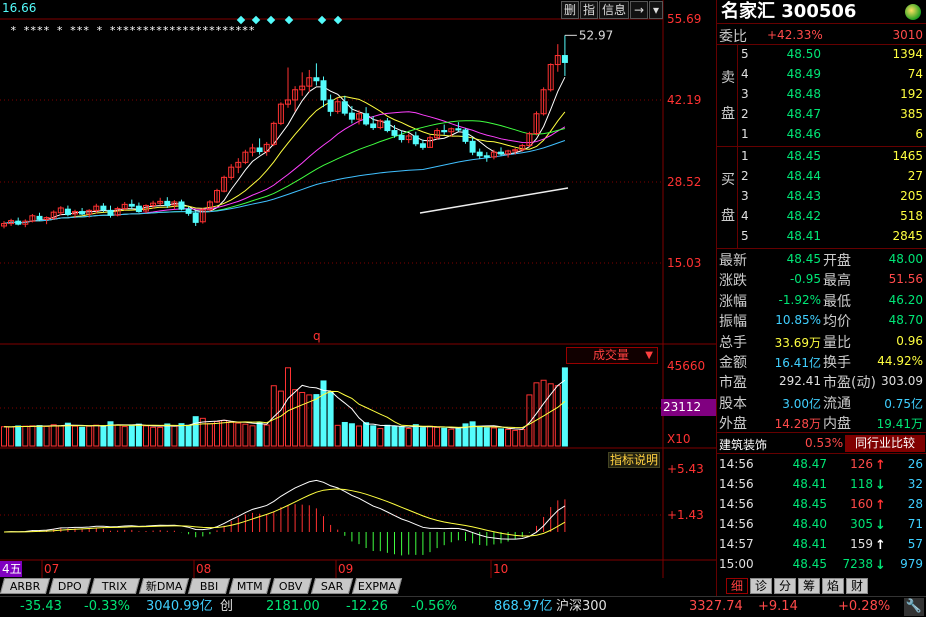 The image size is (926, 617). Describe the element at coordinates (656, 10) in the screenshot. I see `menu-dropdown-button: ▾` at that location.